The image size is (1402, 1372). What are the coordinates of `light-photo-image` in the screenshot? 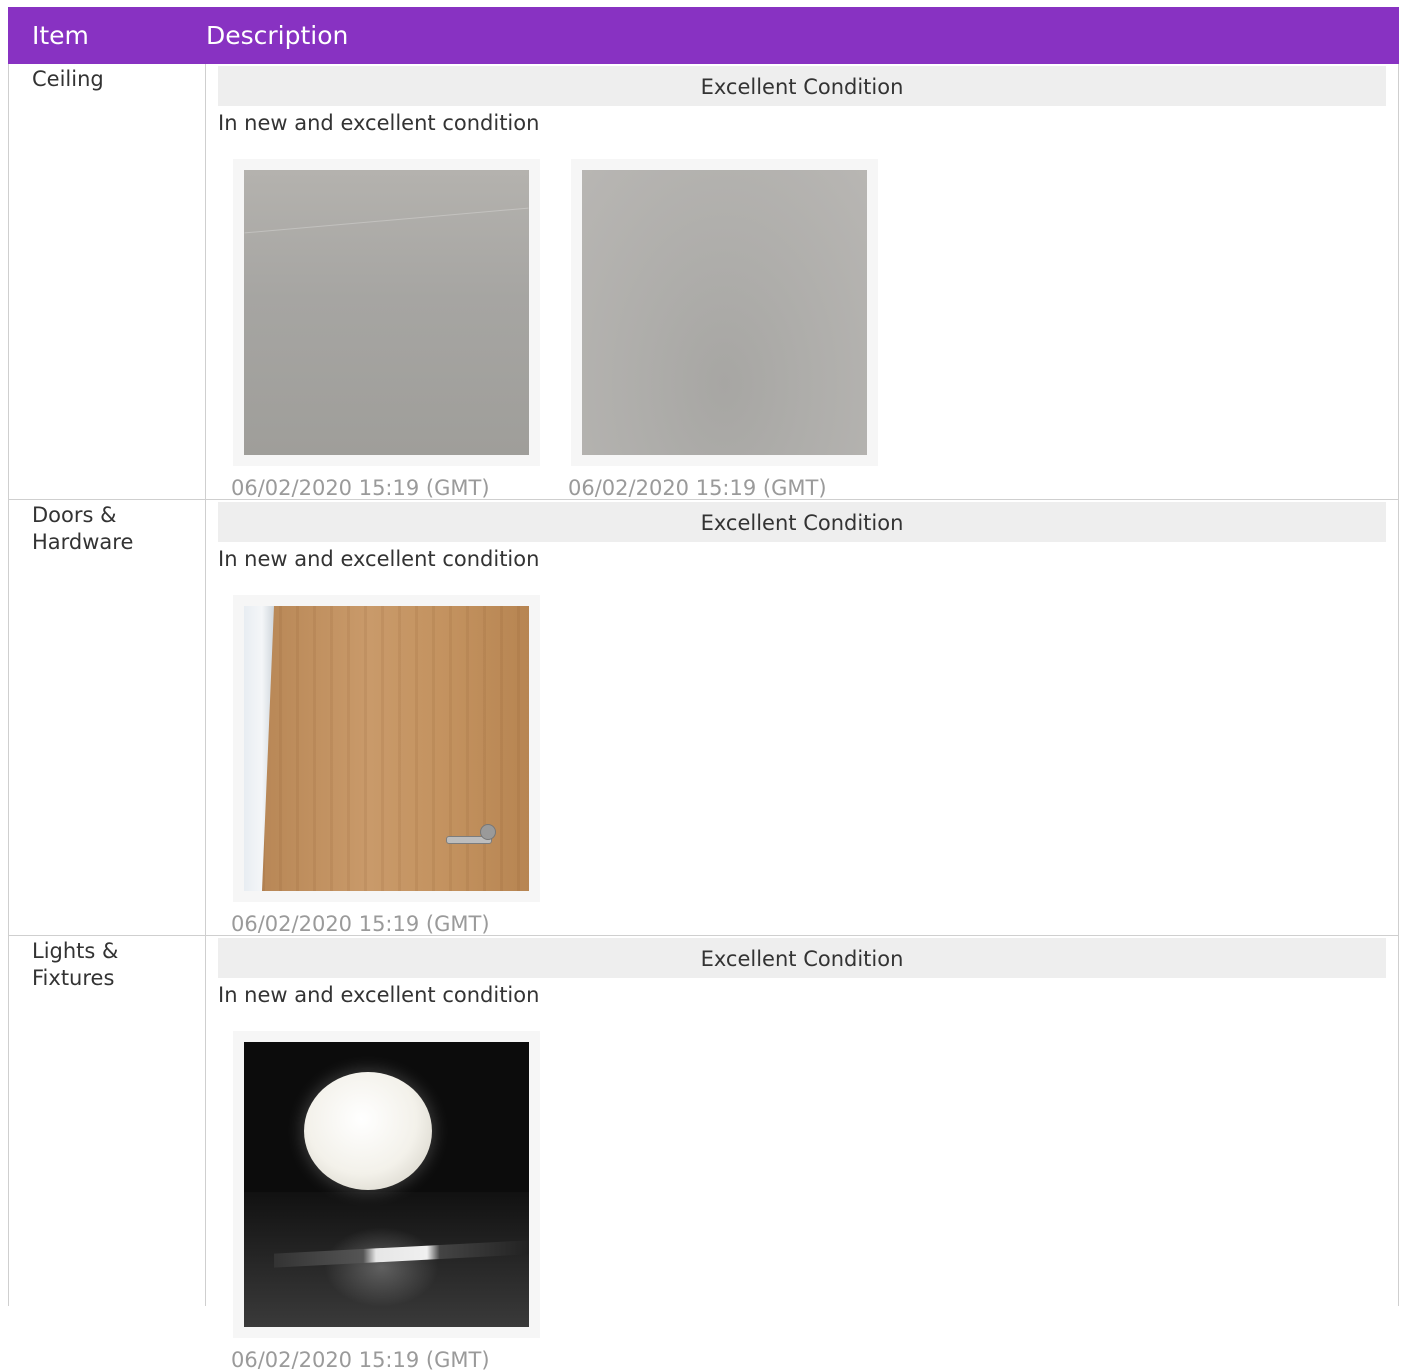 It's located at (386, 1184).